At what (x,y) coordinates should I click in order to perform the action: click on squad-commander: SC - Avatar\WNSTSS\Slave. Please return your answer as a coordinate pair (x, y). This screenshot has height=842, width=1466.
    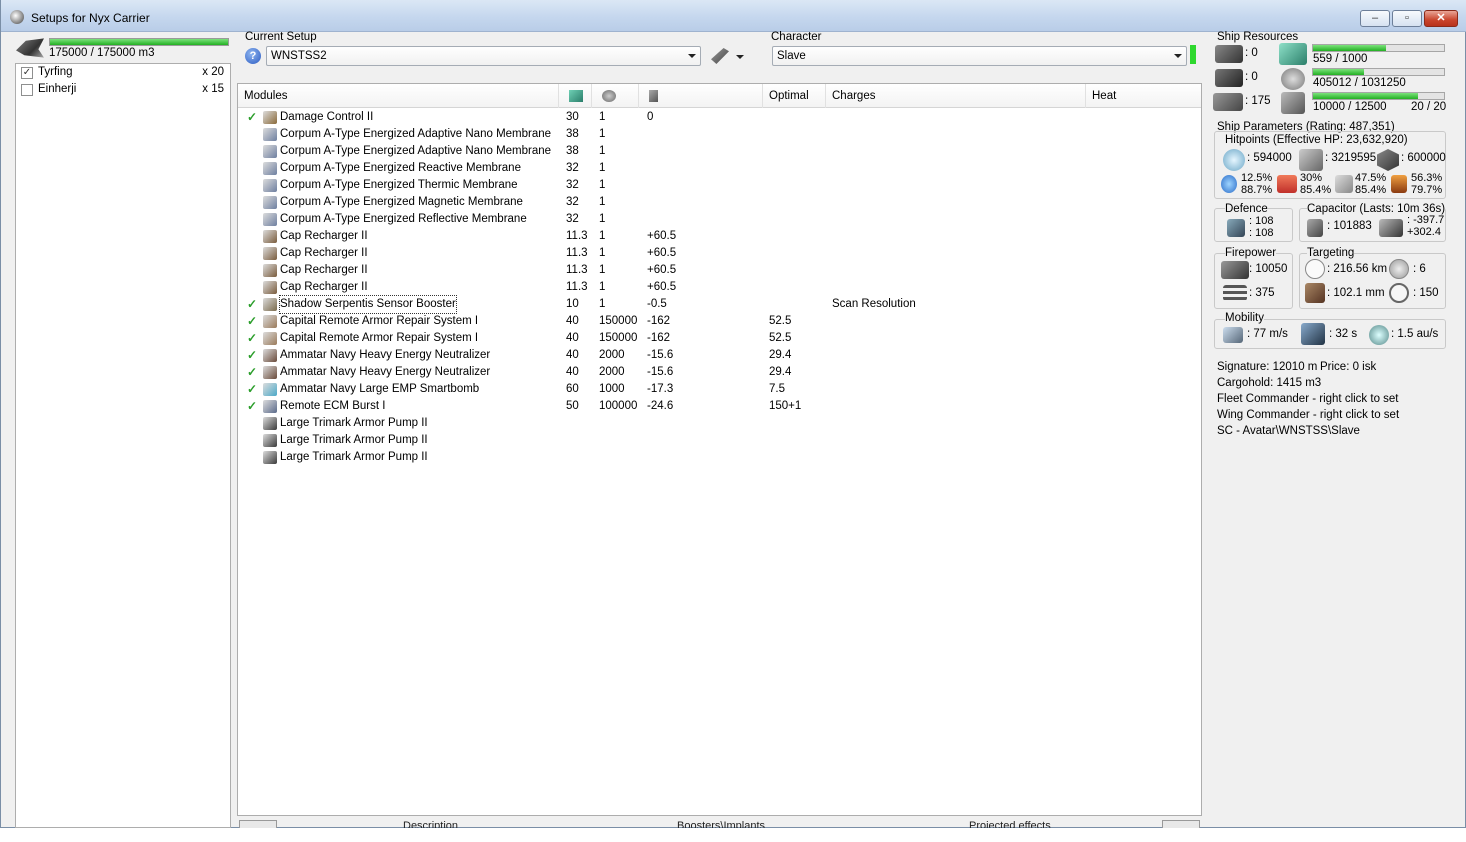
    Looking at the image, I should click on (1288, 431).